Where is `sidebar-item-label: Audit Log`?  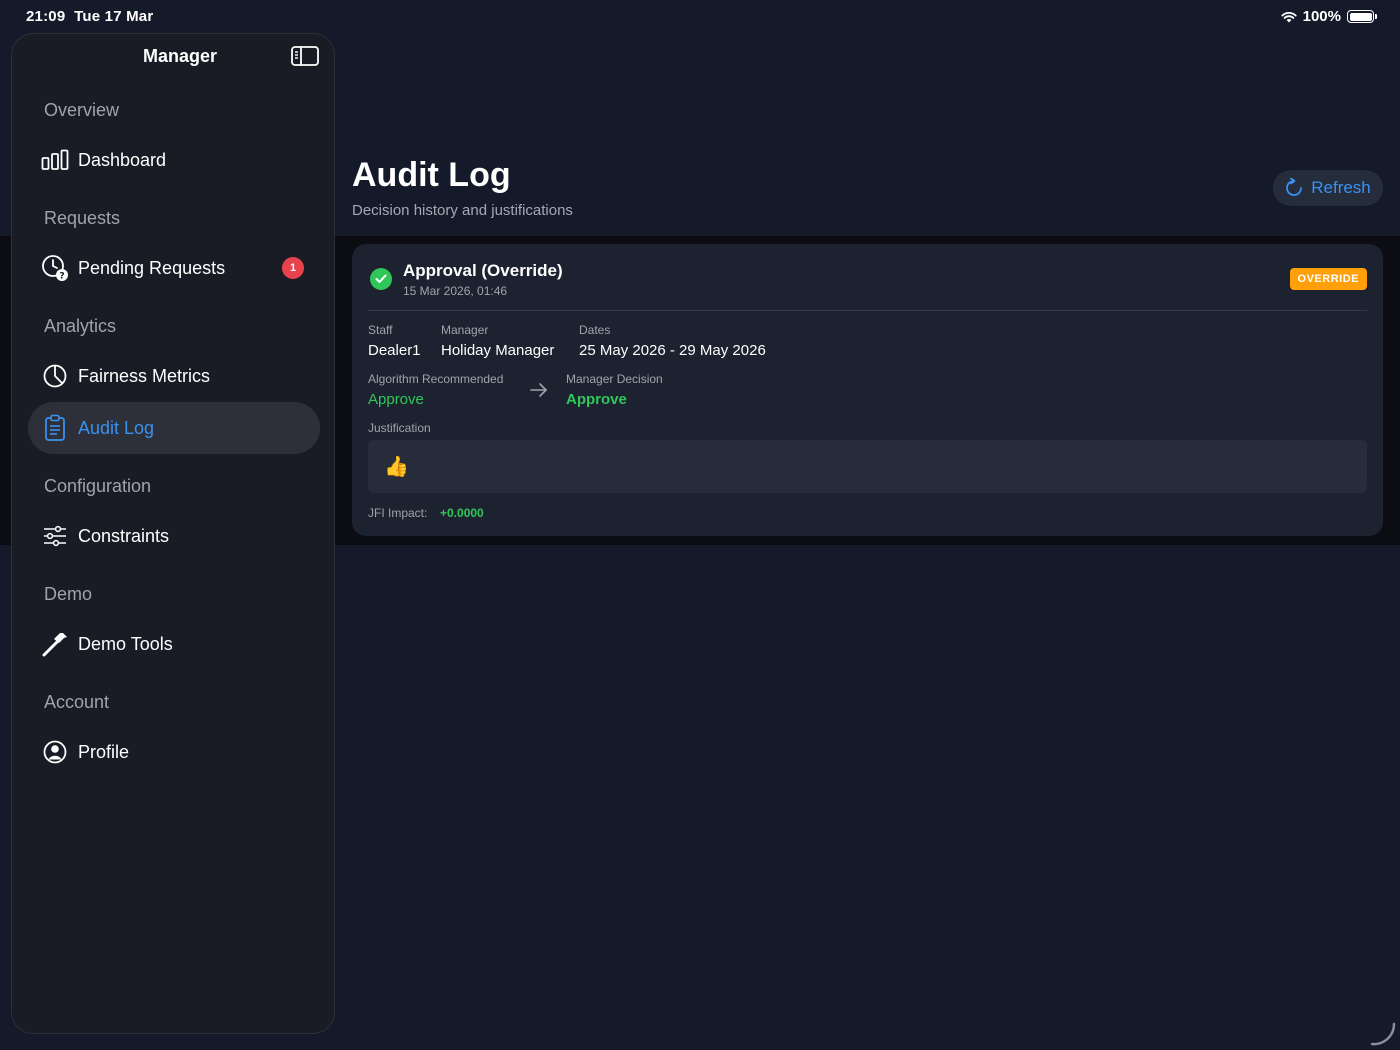
sidebar-item-label: Audit Log is located at coordinates (116, 427).